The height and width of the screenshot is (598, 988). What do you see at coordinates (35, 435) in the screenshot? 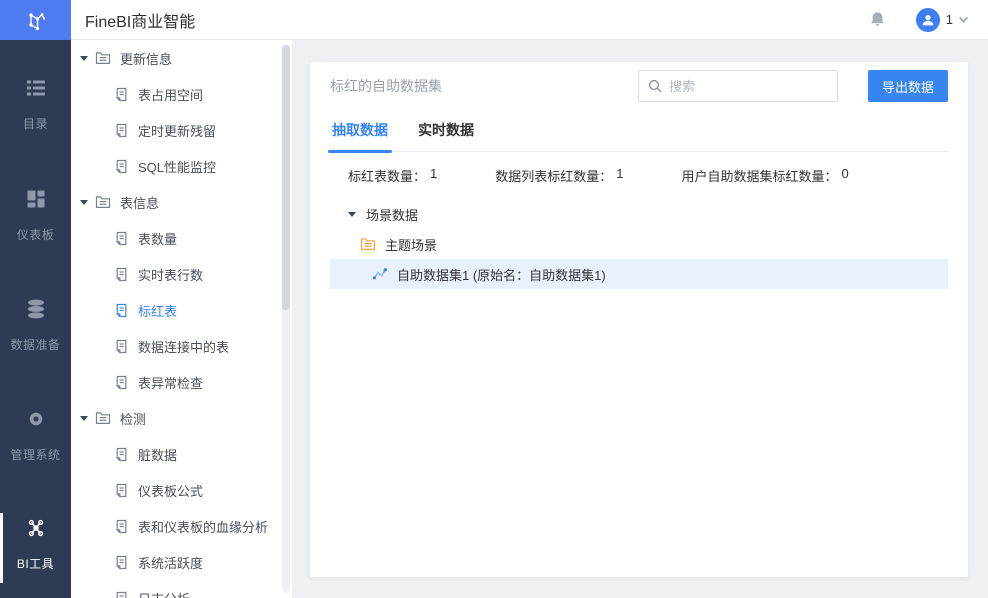
I see `sidebar-item-admin: 管理系统` at bounding box center [35, 435].